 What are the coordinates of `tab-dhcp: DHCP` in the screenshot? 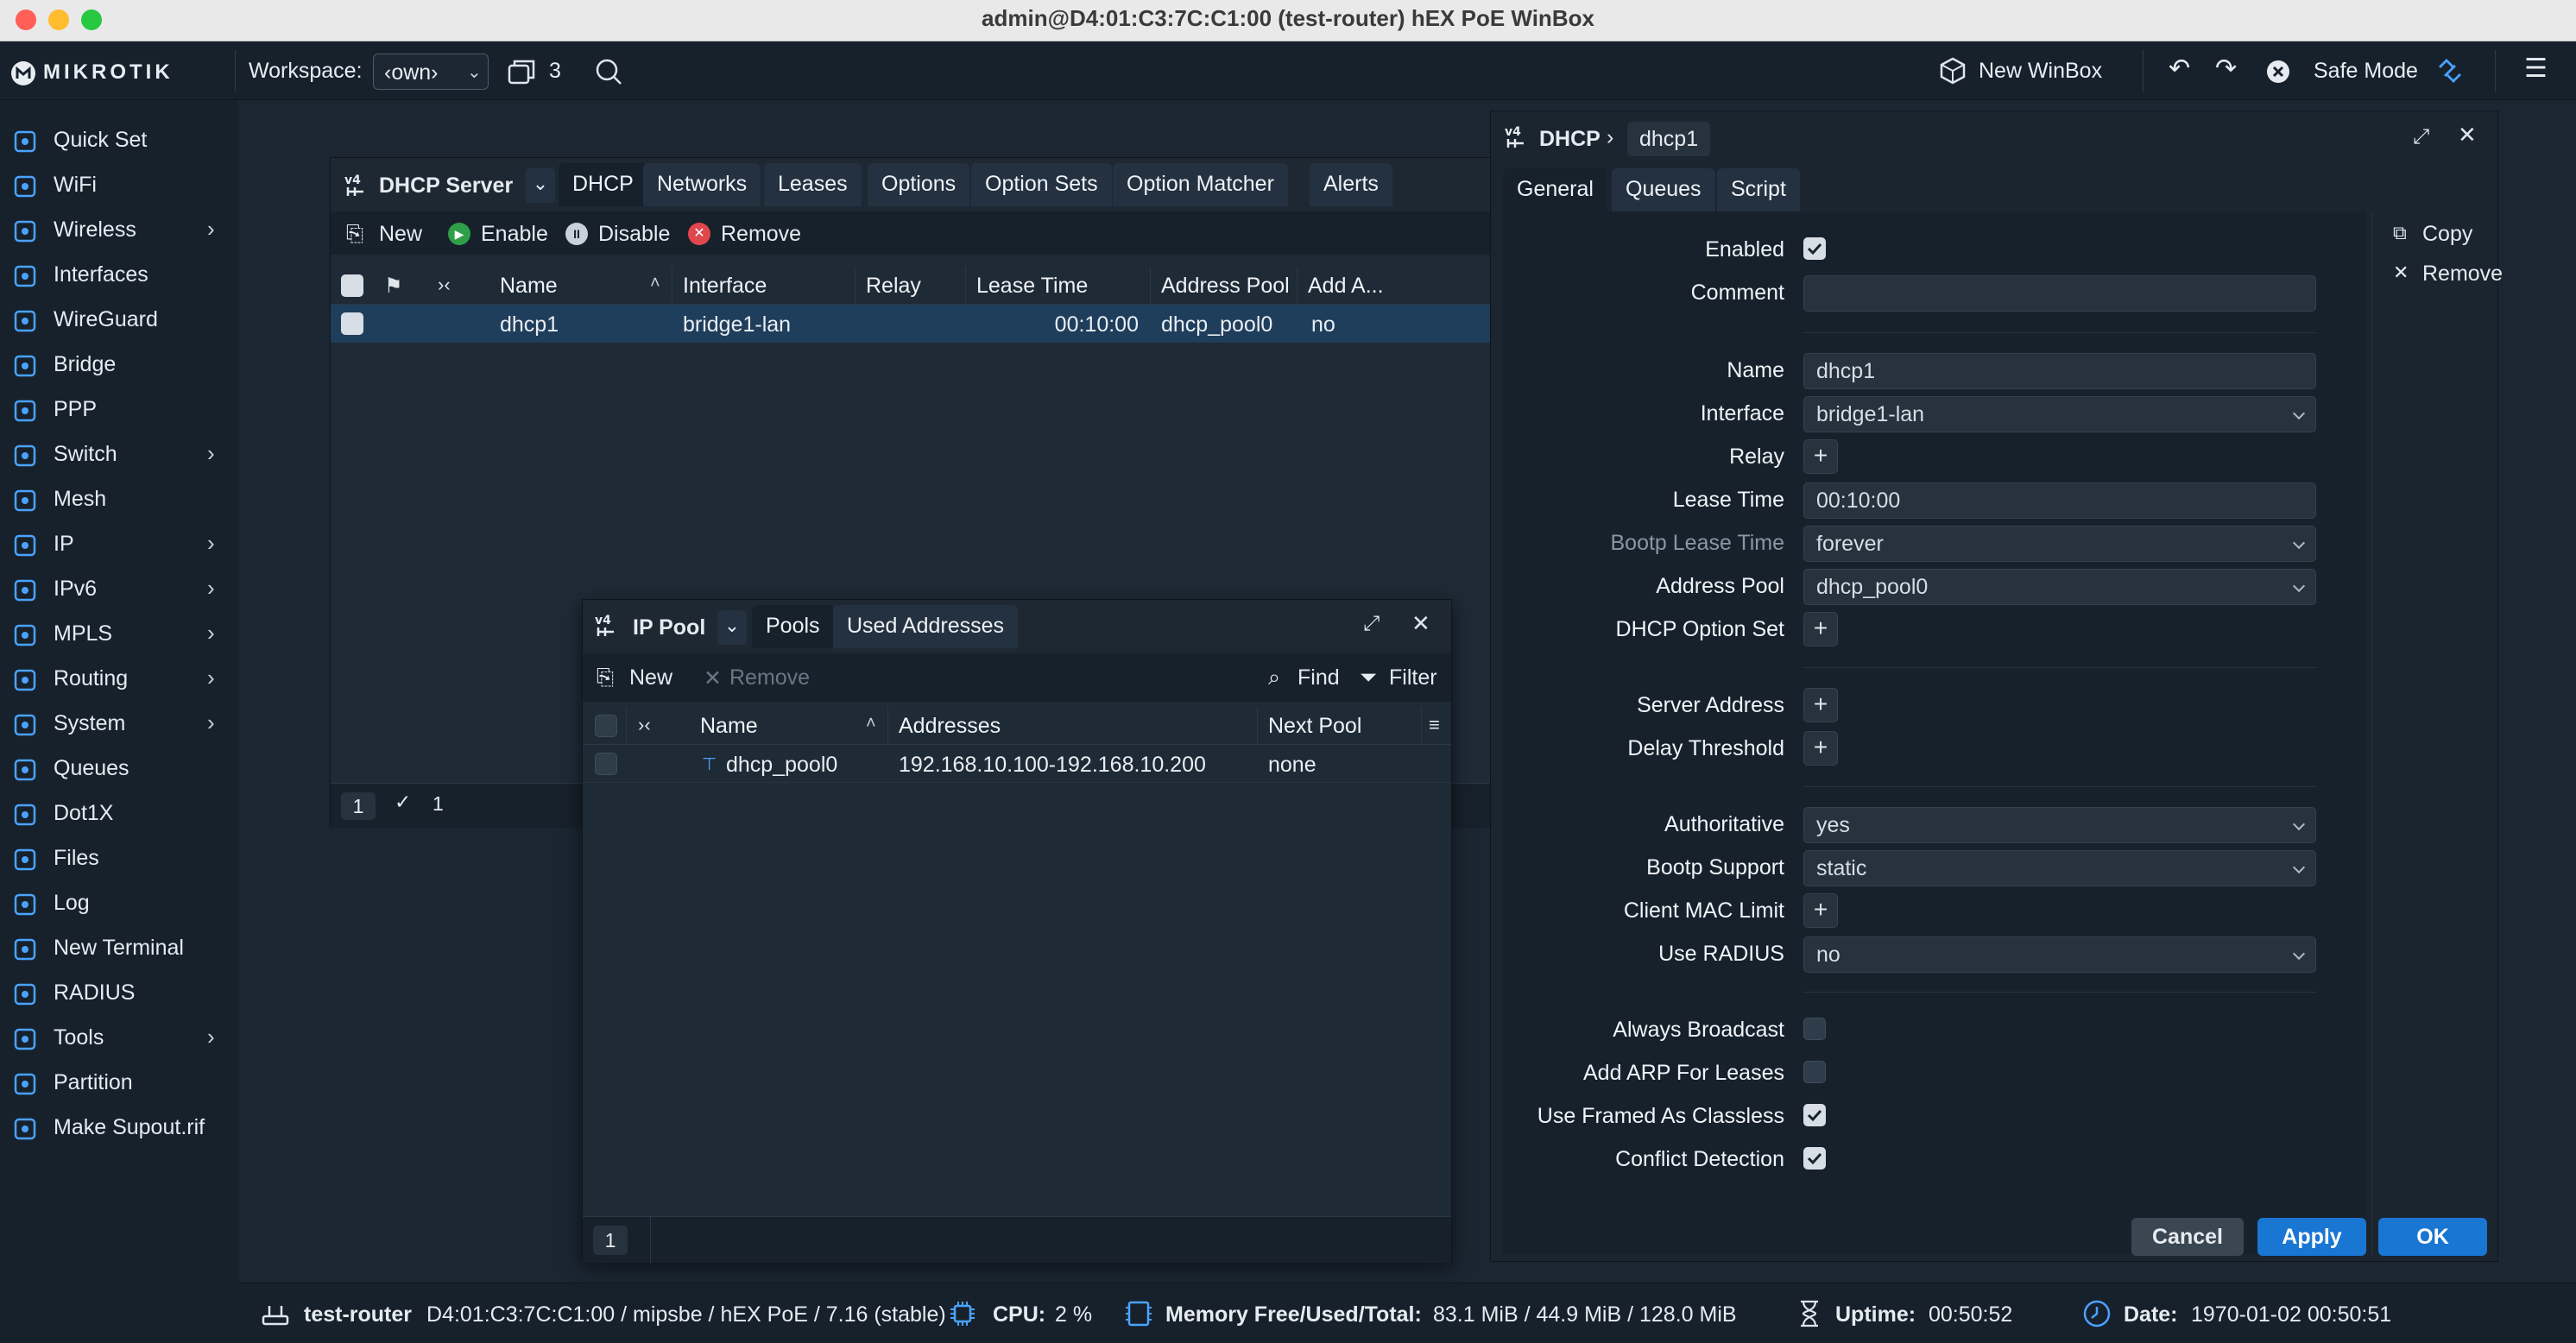 It's located at (603, 184).